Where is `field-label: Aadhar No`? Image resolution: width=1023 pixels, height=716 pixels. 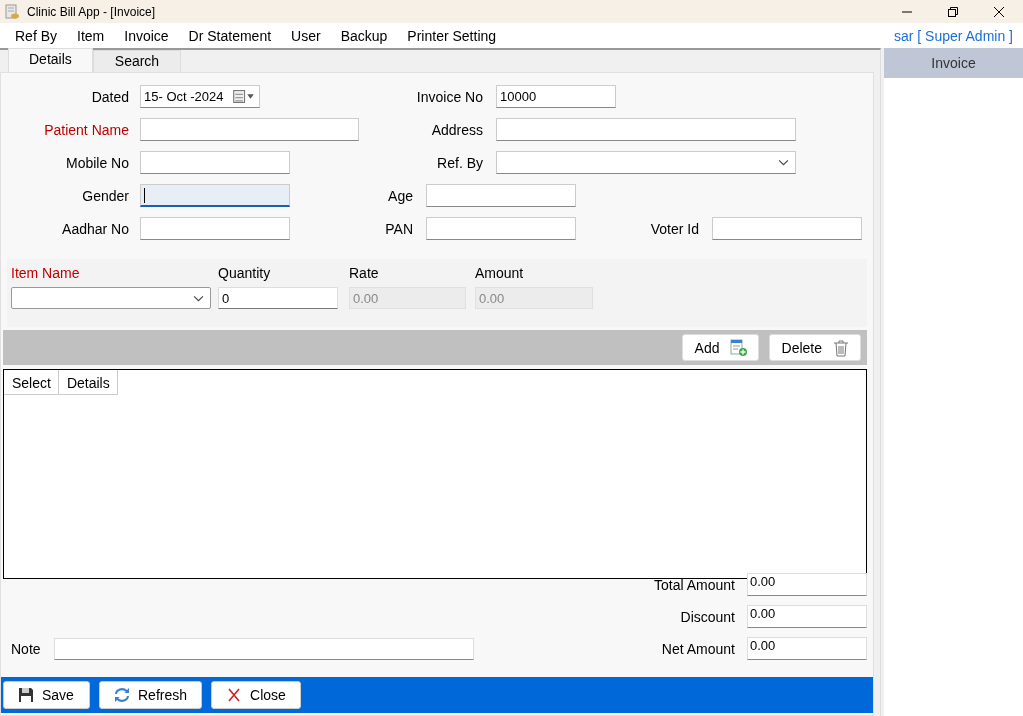 field-label: Aadhar No is located at coordinates (95, 228).